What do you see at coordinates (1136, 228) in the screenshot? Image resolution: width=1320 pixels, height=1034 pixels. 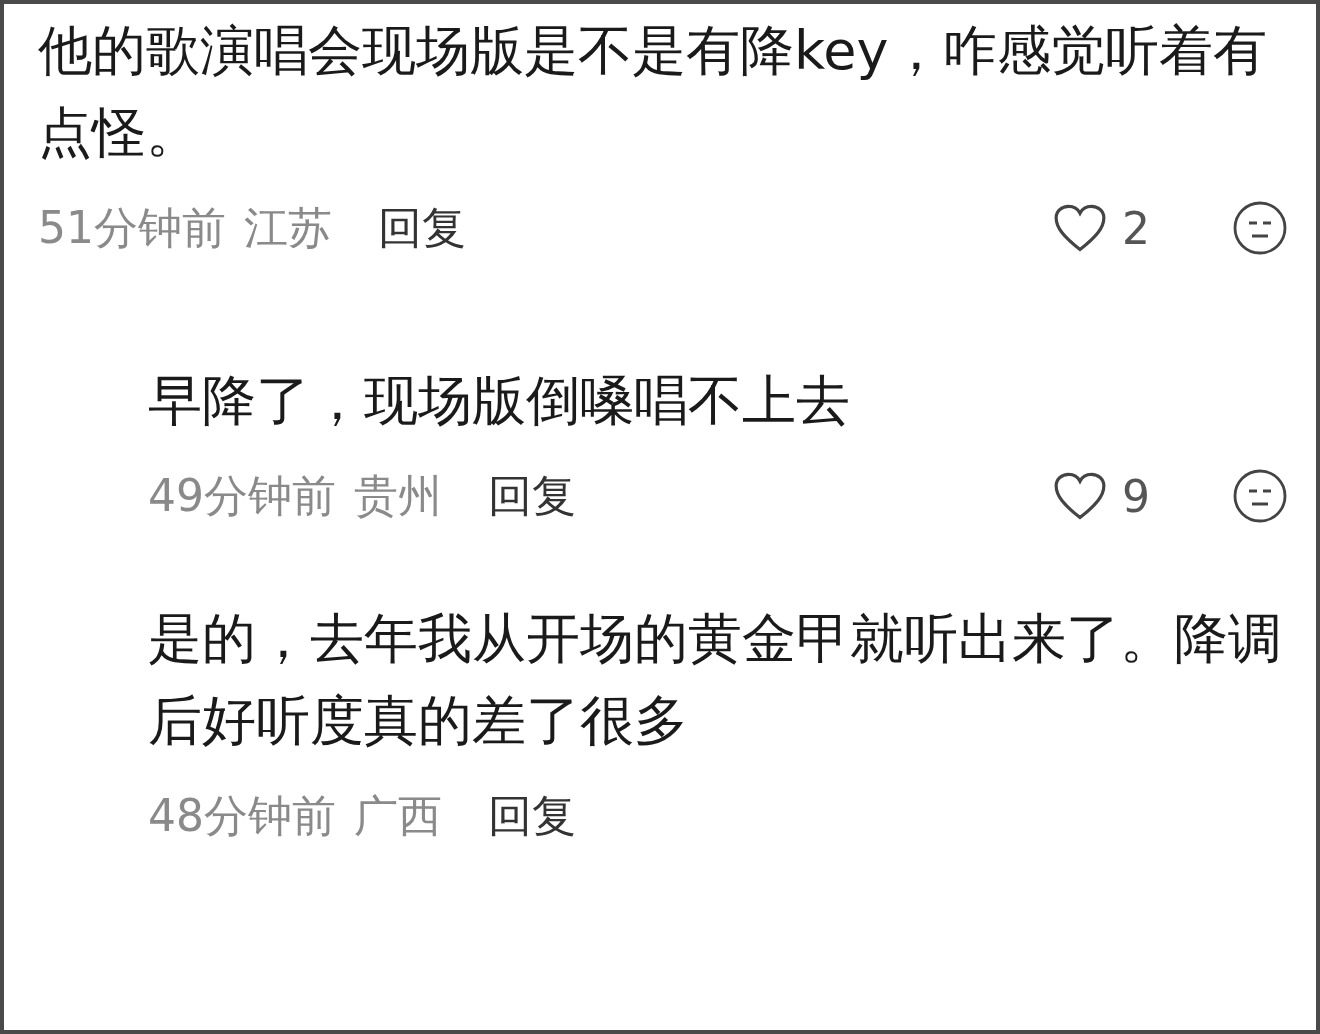 I see `like-count: 2` at bounding box center [1136, 228].